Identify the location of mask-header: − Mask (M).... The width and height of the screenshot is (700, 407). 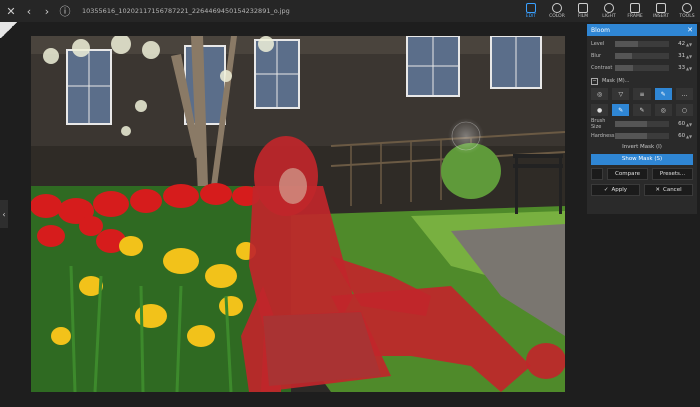
(642, 81).